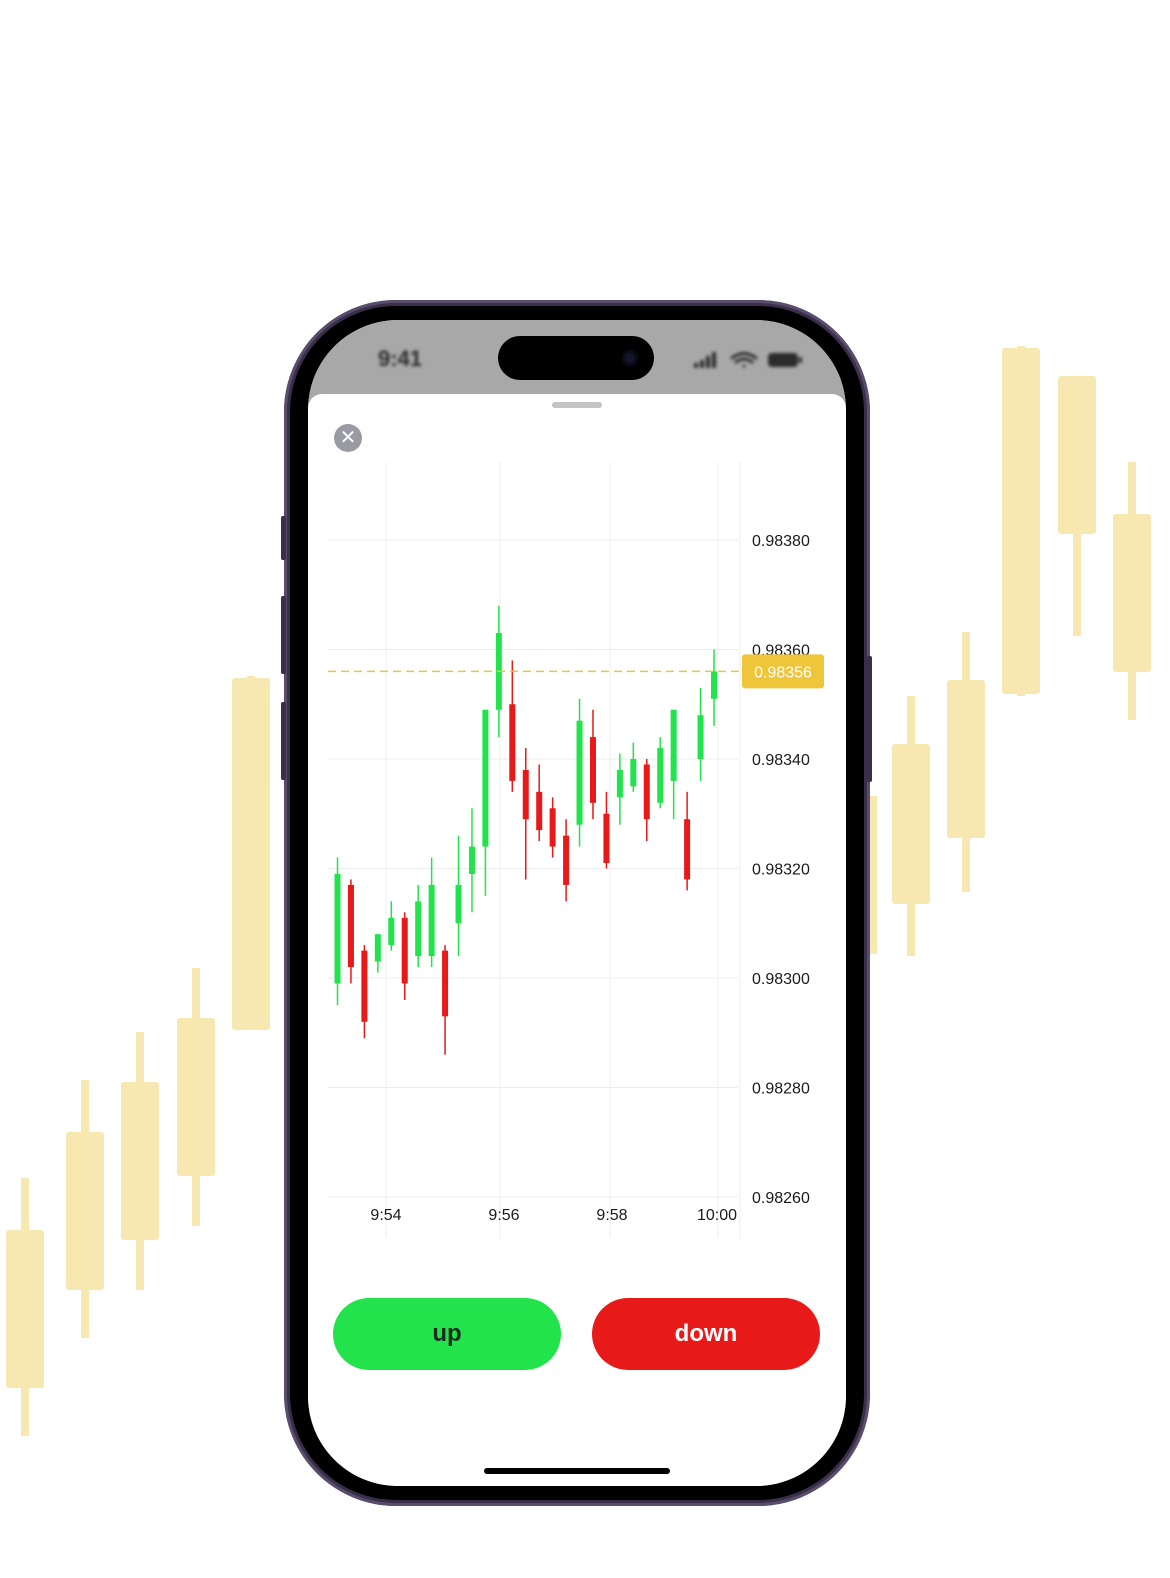 This screenshot has height=1578, width=1170. I want to click on camera-icon, so click(630, 358).